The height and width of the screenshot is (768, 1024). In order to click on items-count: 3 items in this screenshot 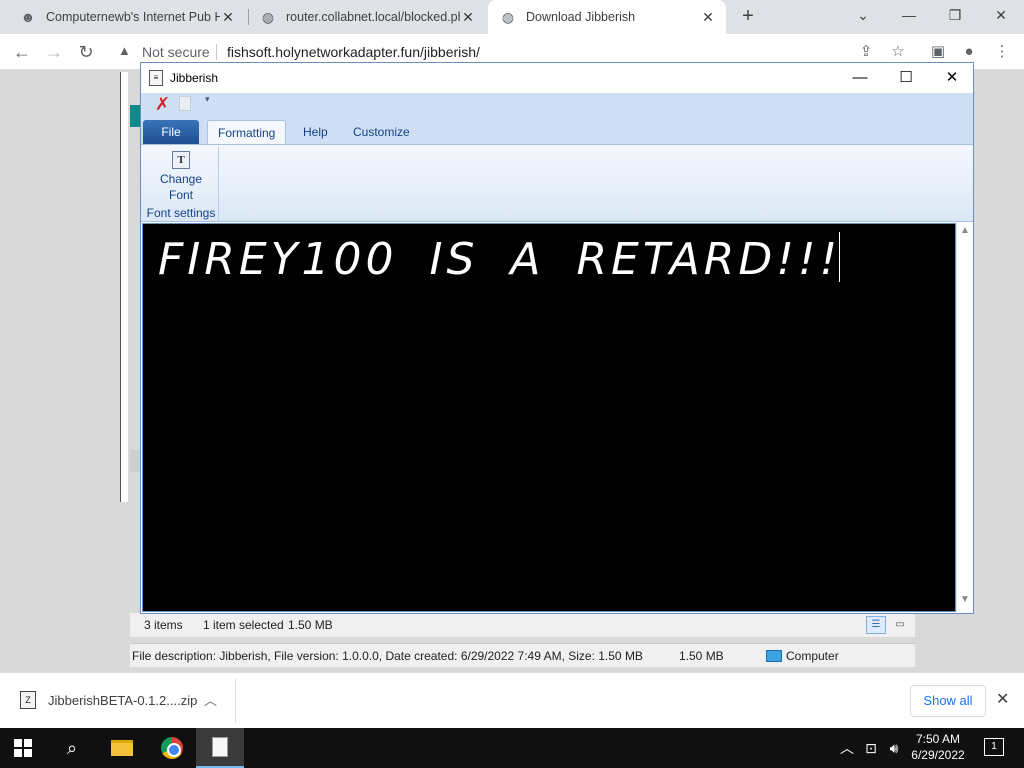, I will do `click(163, 625)`.